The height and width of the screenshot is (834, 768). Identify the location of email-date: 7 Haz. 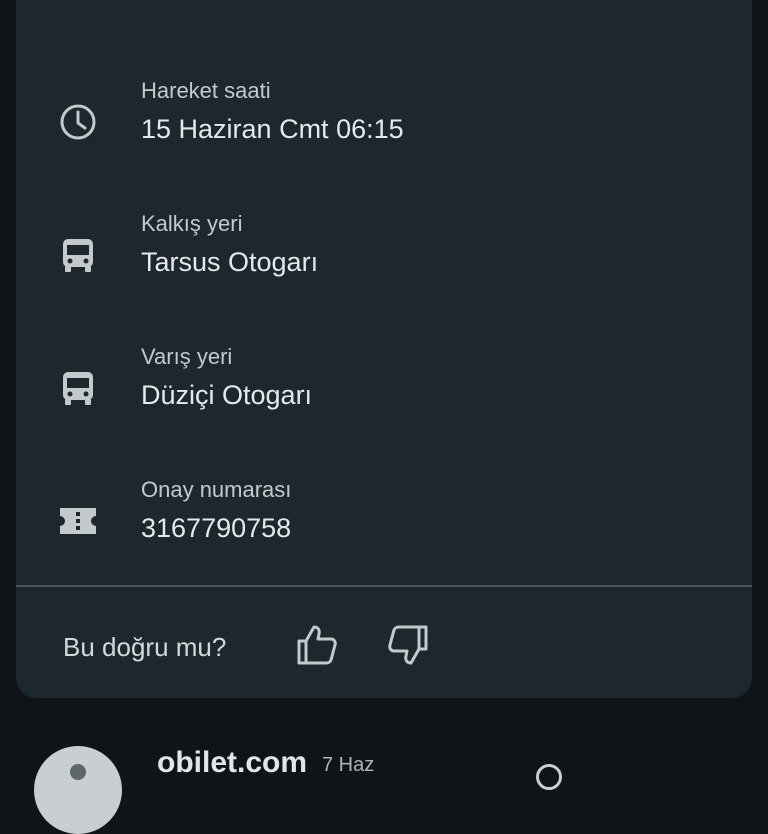
(348, 765).